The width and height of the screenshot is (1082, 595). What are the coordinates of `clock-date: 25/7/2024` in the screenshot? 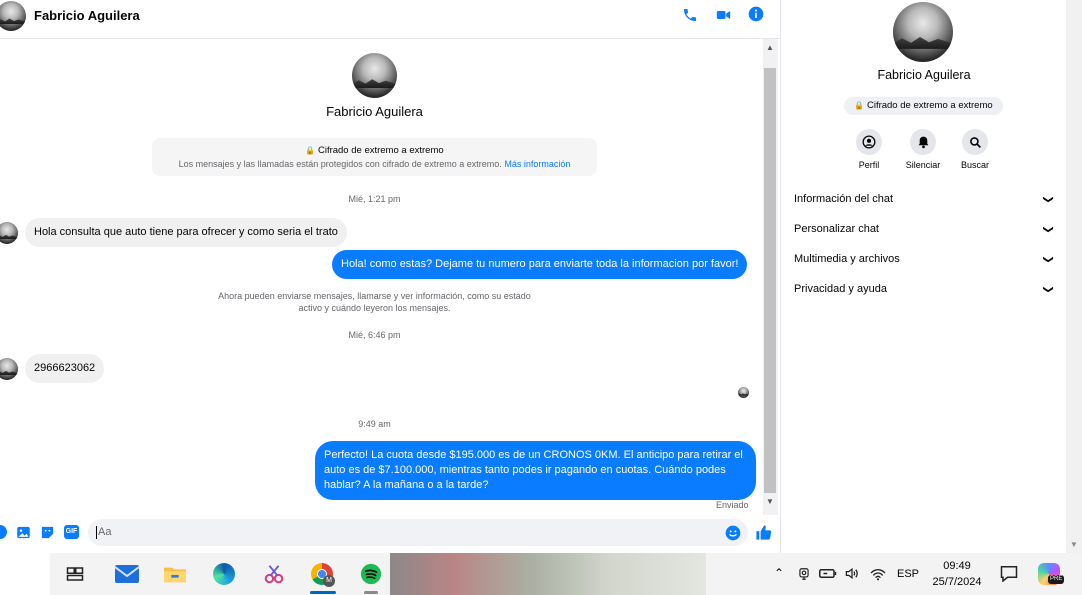 It's located at (957, 582).